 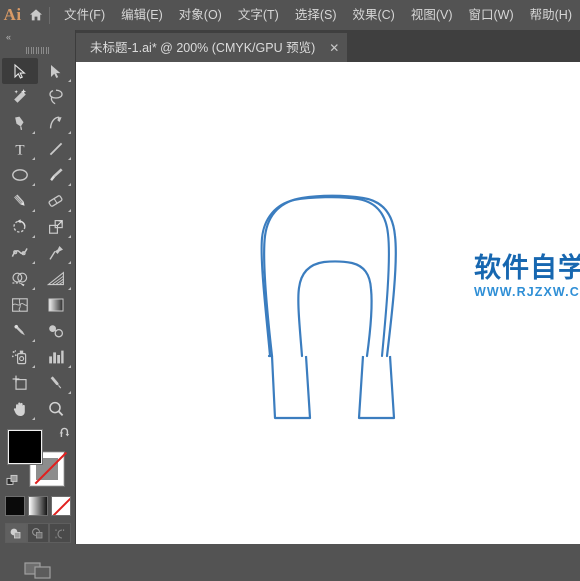 I want to click on document-tab-title: 未标题-1.ai* @ 200% (CMYK/GPU 预览), so click(x=203, y=47).